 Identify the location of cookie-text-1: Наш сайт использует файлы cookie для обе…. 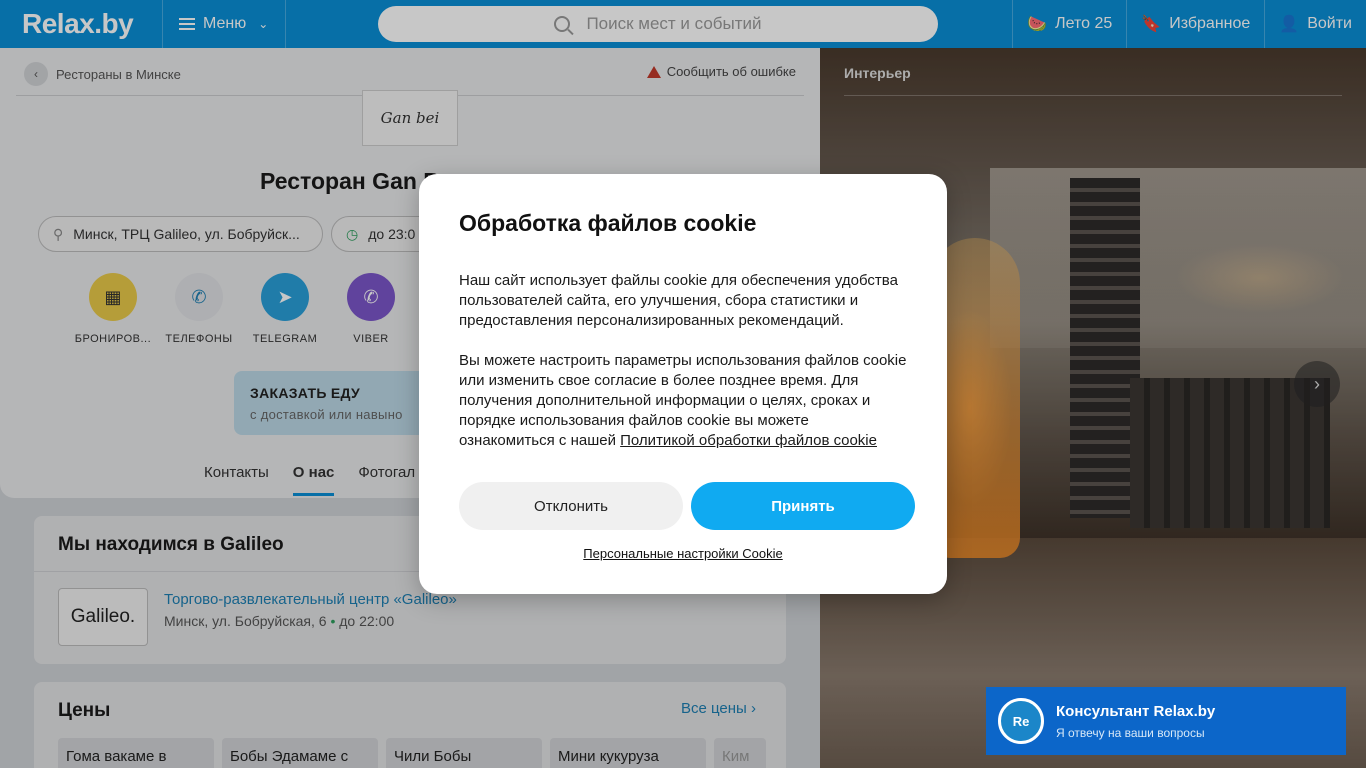
(678, 300).